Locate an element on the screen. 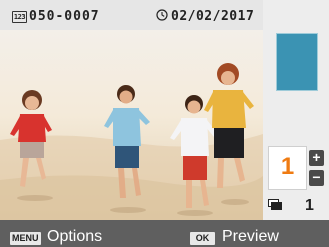  menu-key-badge: MENU is located at coordinates (25, 238).